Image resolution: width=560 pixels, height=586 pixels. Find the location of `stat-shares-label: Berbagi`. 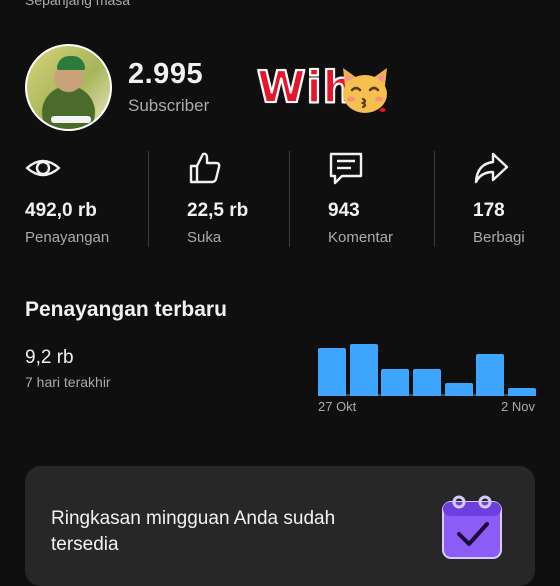

stat-shares-label: Berbagi is located at coordinates (499, 237).